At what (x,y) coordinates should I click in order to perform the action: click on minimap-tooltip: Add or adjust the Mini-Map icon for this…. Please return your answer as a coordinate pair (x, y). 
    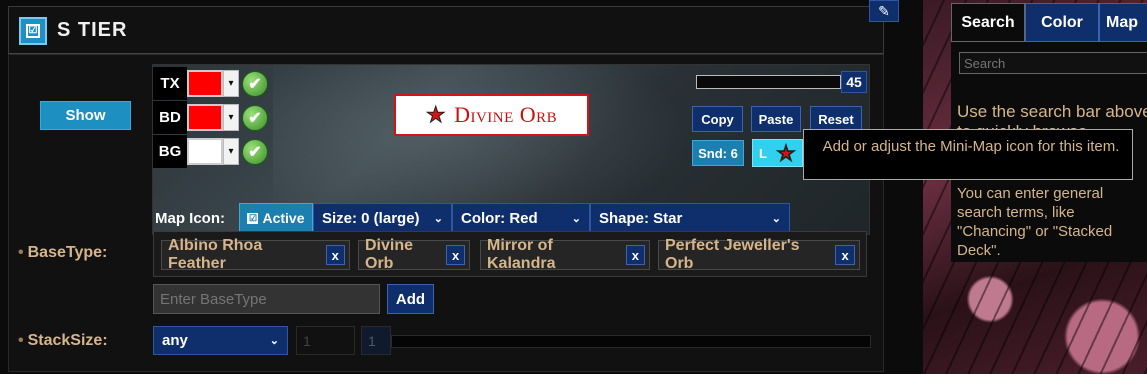
    Looking at the image, I should click on (968, 154).